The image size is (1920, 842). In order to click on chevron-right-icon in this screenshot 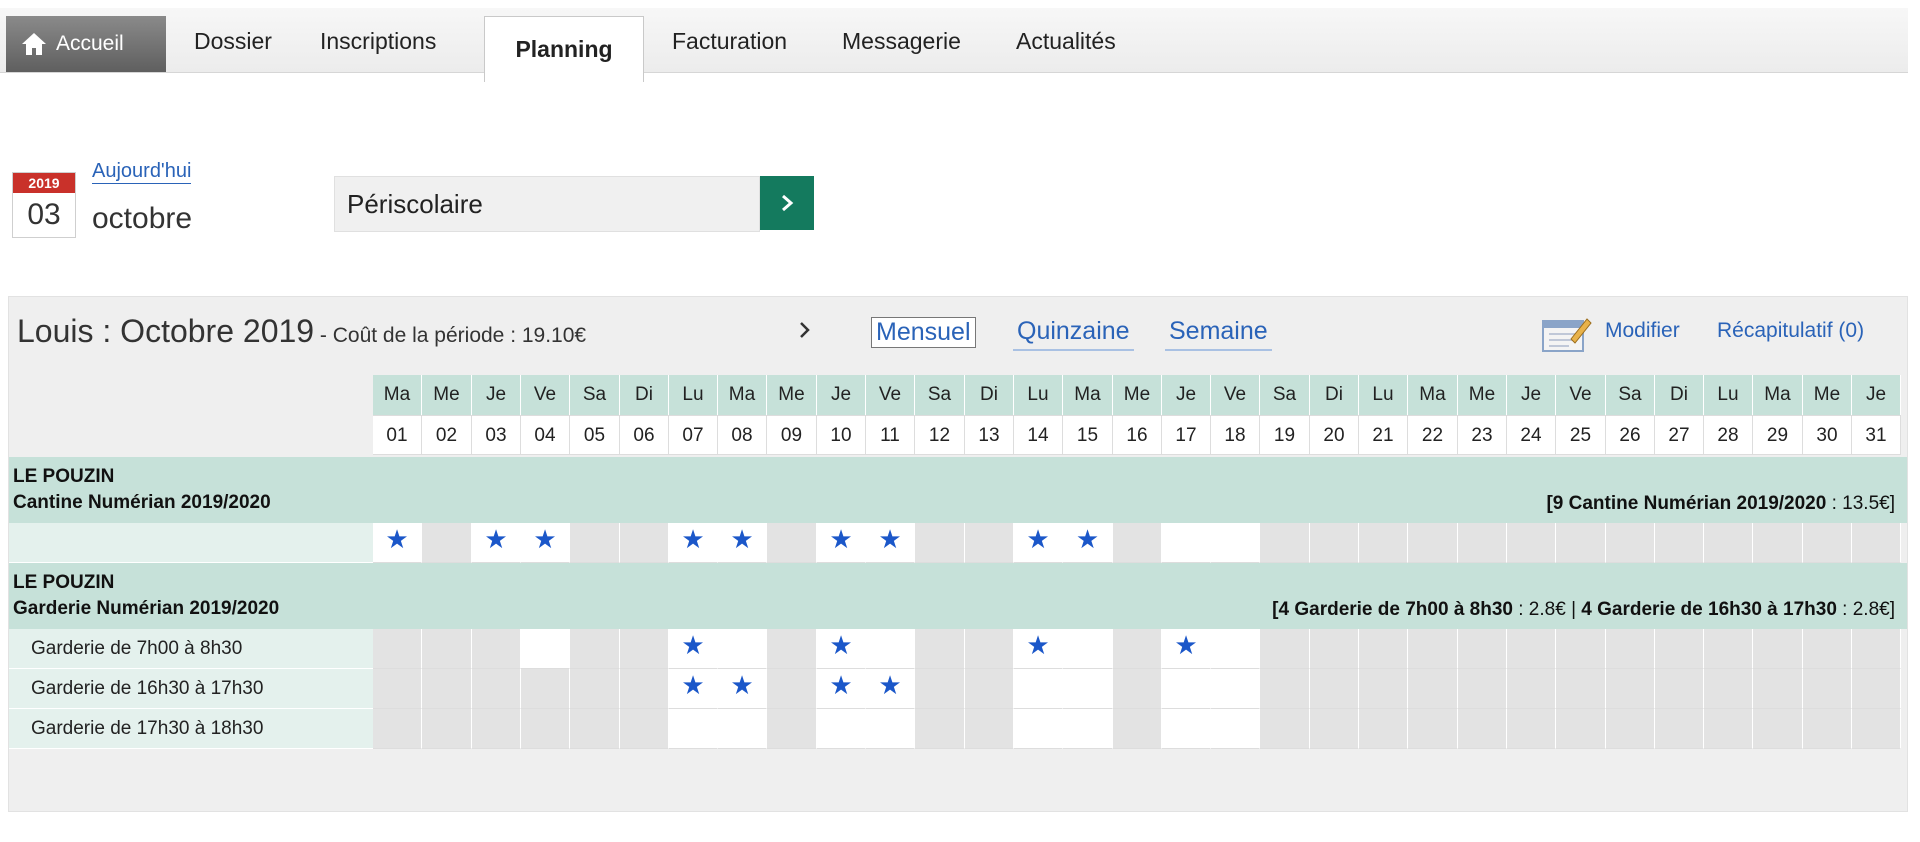, I will do `click(805, 330)`.